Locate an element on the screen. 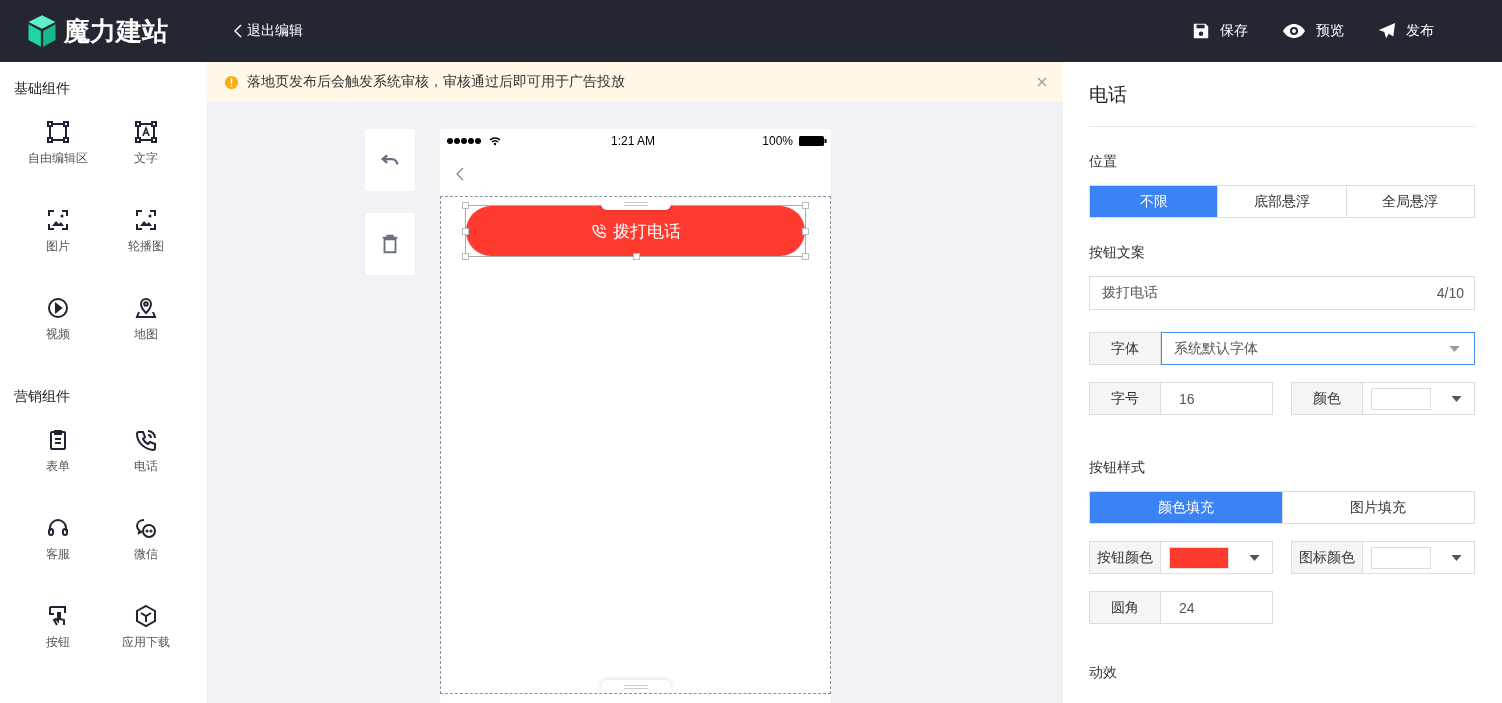 Image resolution: width=1502 pixels, height=703 pixels. preview-button: 预览 is located at coordinates (1313, 31).